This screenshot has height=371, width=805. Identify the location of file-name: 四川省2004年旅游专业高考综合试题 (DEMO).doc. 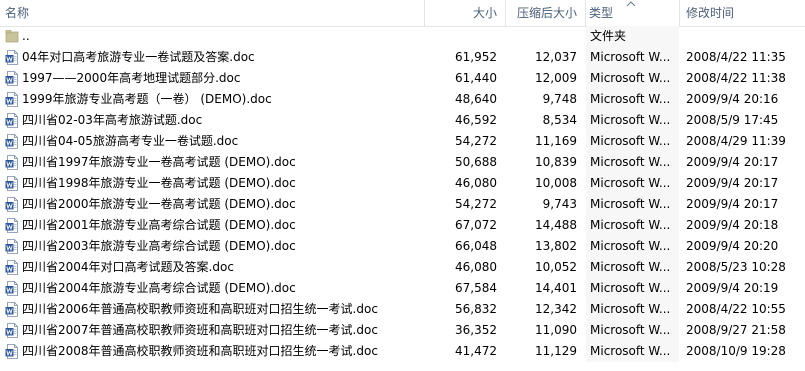
(159, 288).